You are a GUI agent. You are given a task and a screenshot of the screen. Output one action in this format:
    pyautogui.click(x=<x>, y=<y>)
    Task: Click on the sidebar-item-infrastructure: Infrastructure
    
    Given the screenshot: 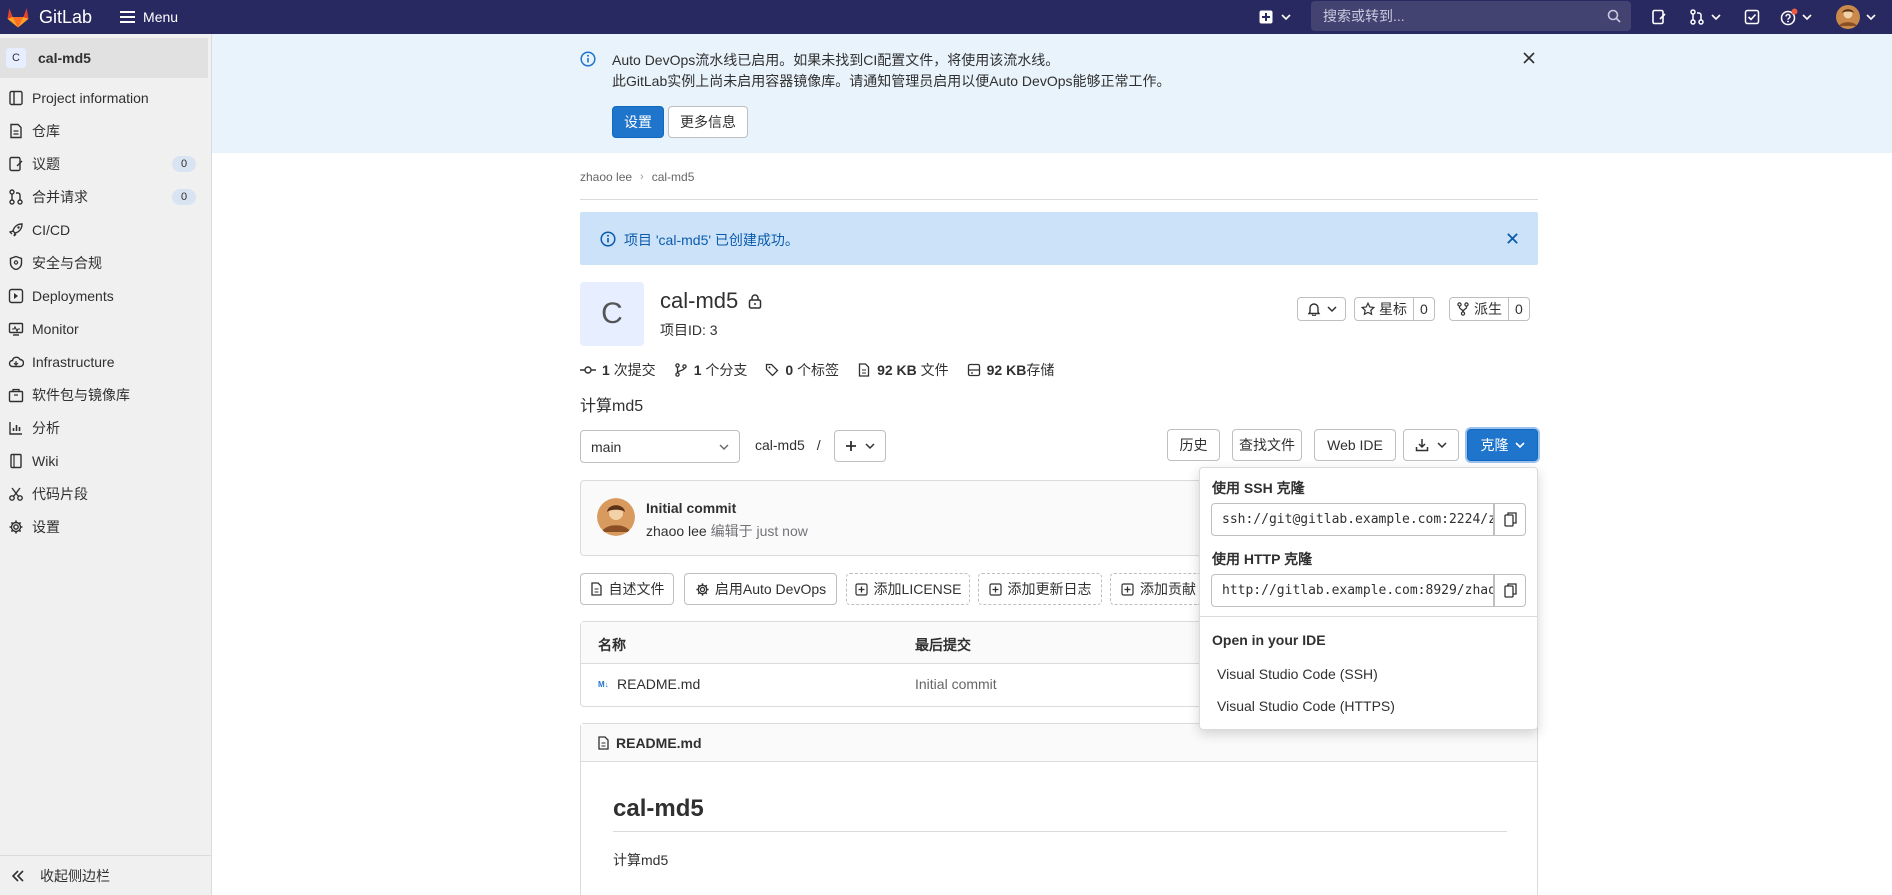 What is the action you would take?
    pyautogui.click(x=104, y=361)
    